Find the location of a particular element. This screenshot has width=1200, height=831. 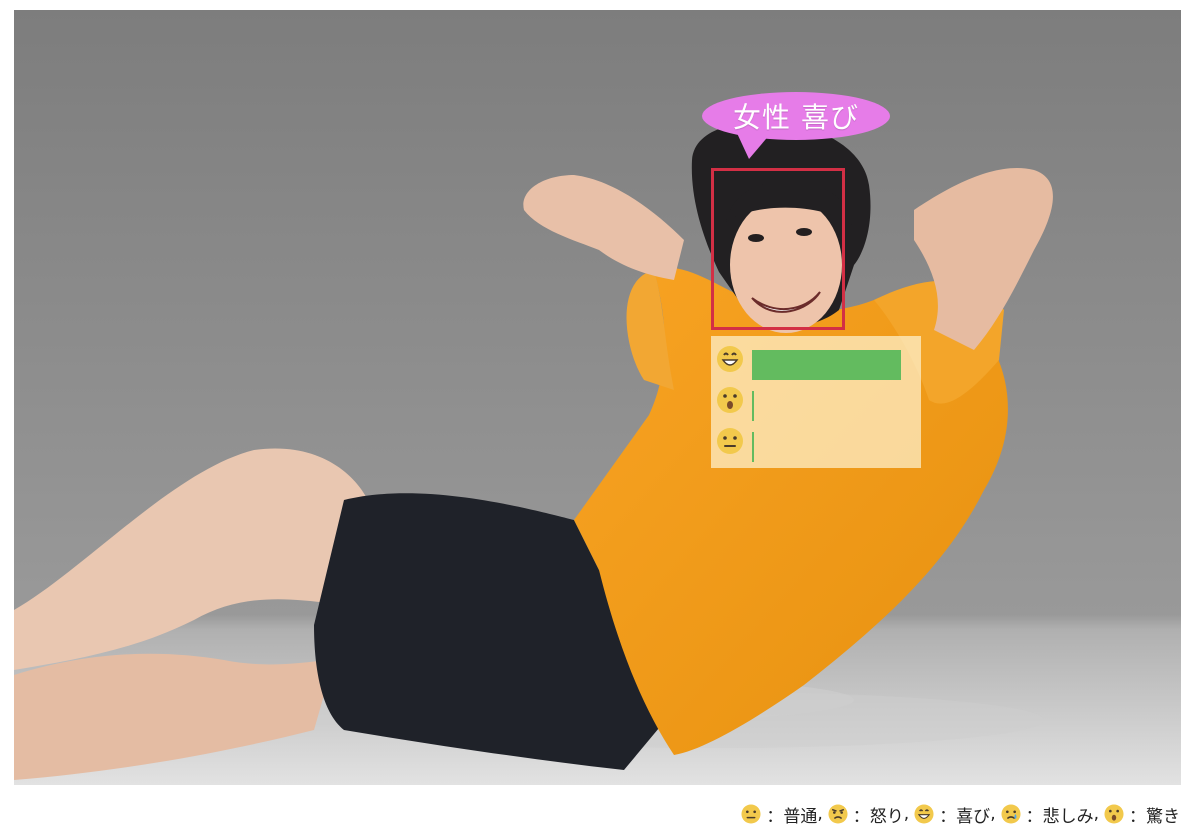

emotion-legend: ：普通 , ：怒り , ：喜び , ：悲しみ , ：驚き is located at coordinates (960, 814).